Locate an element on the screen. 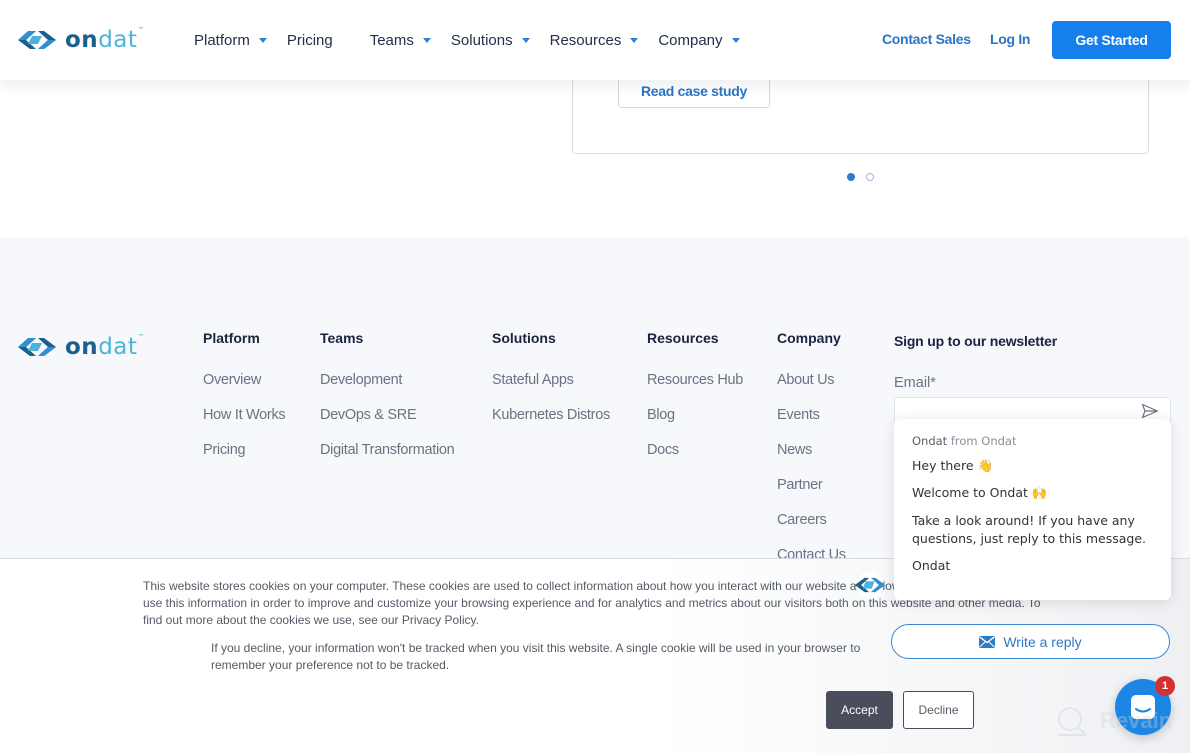 Image resolution: width=1190 pixels, height=753 pixels. write-a-reply-button: Write a reply is located at coordinates (1030, 641).